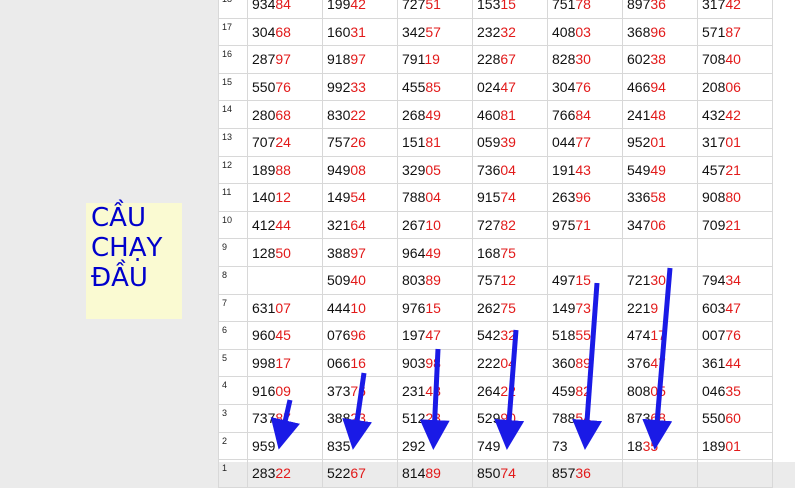 The height and width of the screenshot is (488, 795). I want to click on result-cell: 19143, so click(585, 170).